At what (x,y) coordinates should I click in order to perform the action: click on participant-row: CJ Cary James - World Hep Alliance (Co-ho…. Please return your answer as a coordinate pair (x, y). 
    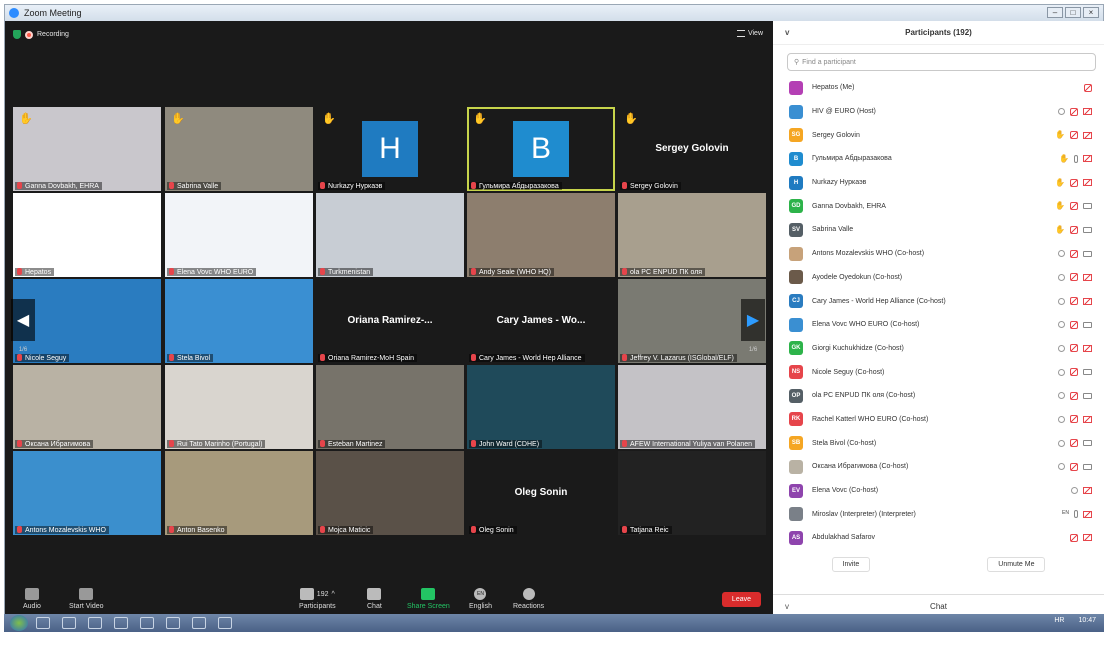
    Looking at the image, I should click on (938, 301).